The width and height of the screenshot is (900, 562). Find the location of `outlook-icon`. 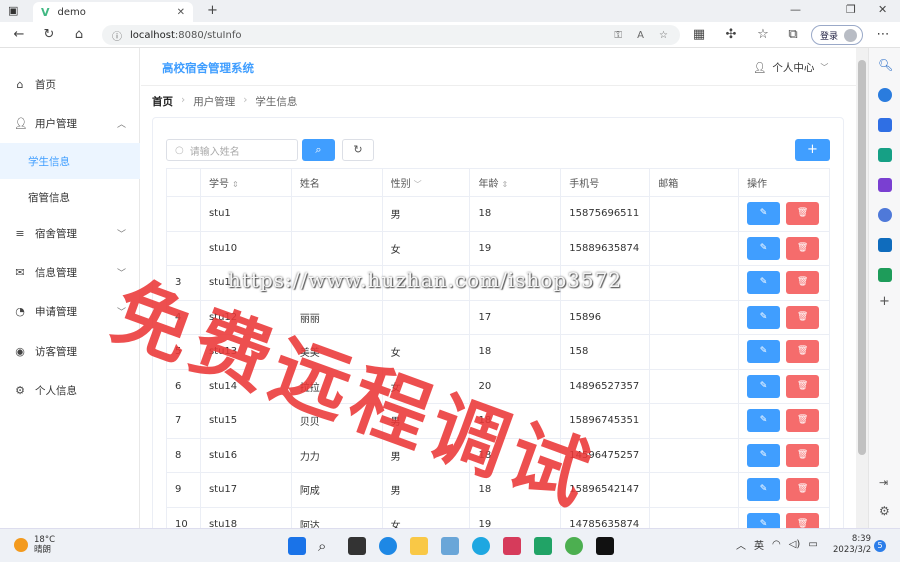

outlook-icon is located at coordinates (885, 245).